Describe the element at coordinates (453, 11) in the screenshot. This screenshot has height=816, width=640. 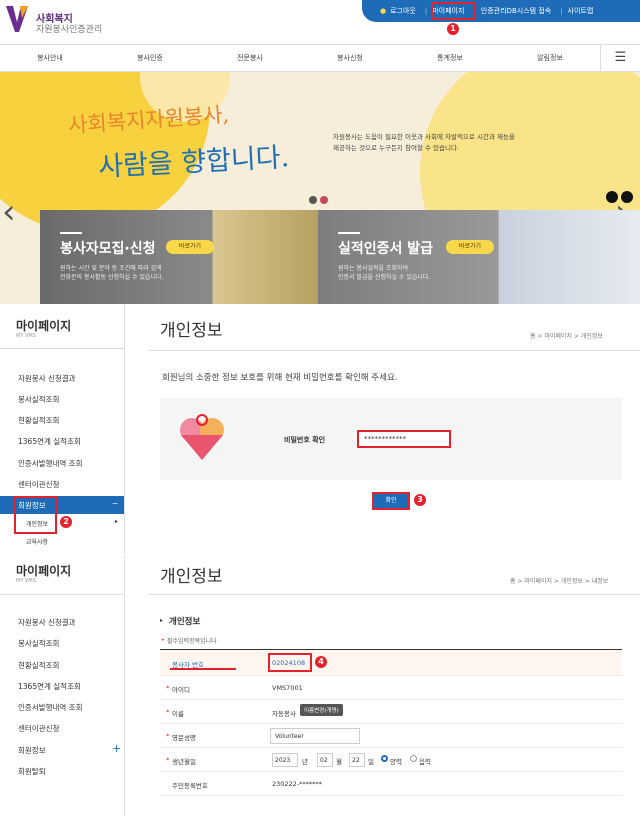
I see `mypage-highlight` at that location.